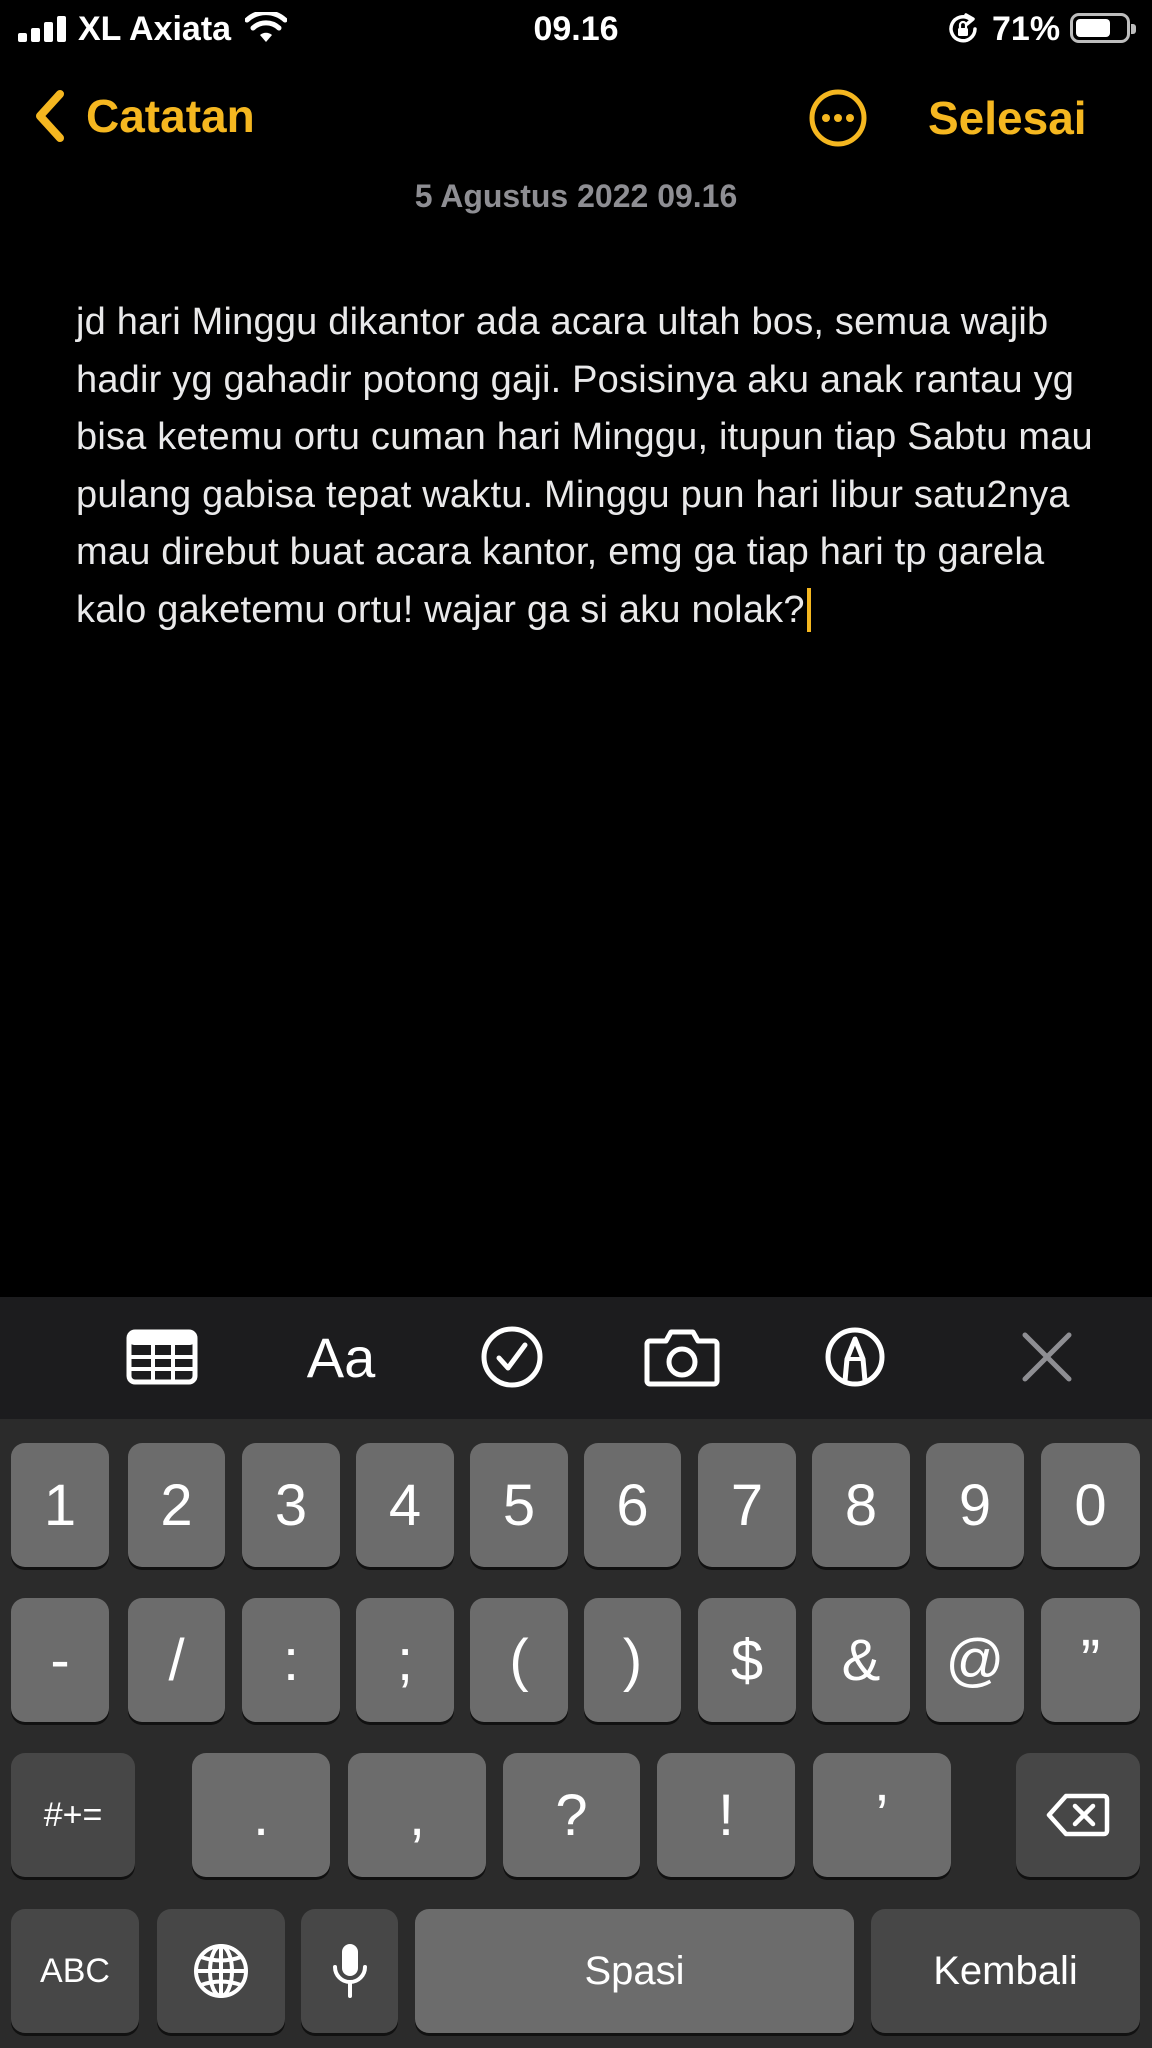 Image resolution: width=1152 pixels, height=2048 pixels. I want to click on markup-icon, so click(855, 1357).